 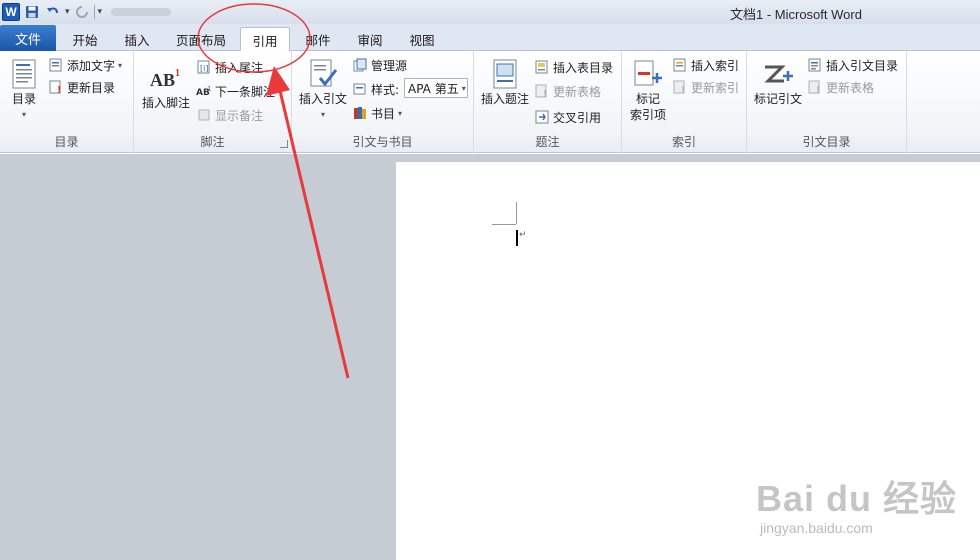 What do you see at coordinates (204, 67) in the screenshot?
I see `endnote-icon: [i]` at bounding box center [204, 67].